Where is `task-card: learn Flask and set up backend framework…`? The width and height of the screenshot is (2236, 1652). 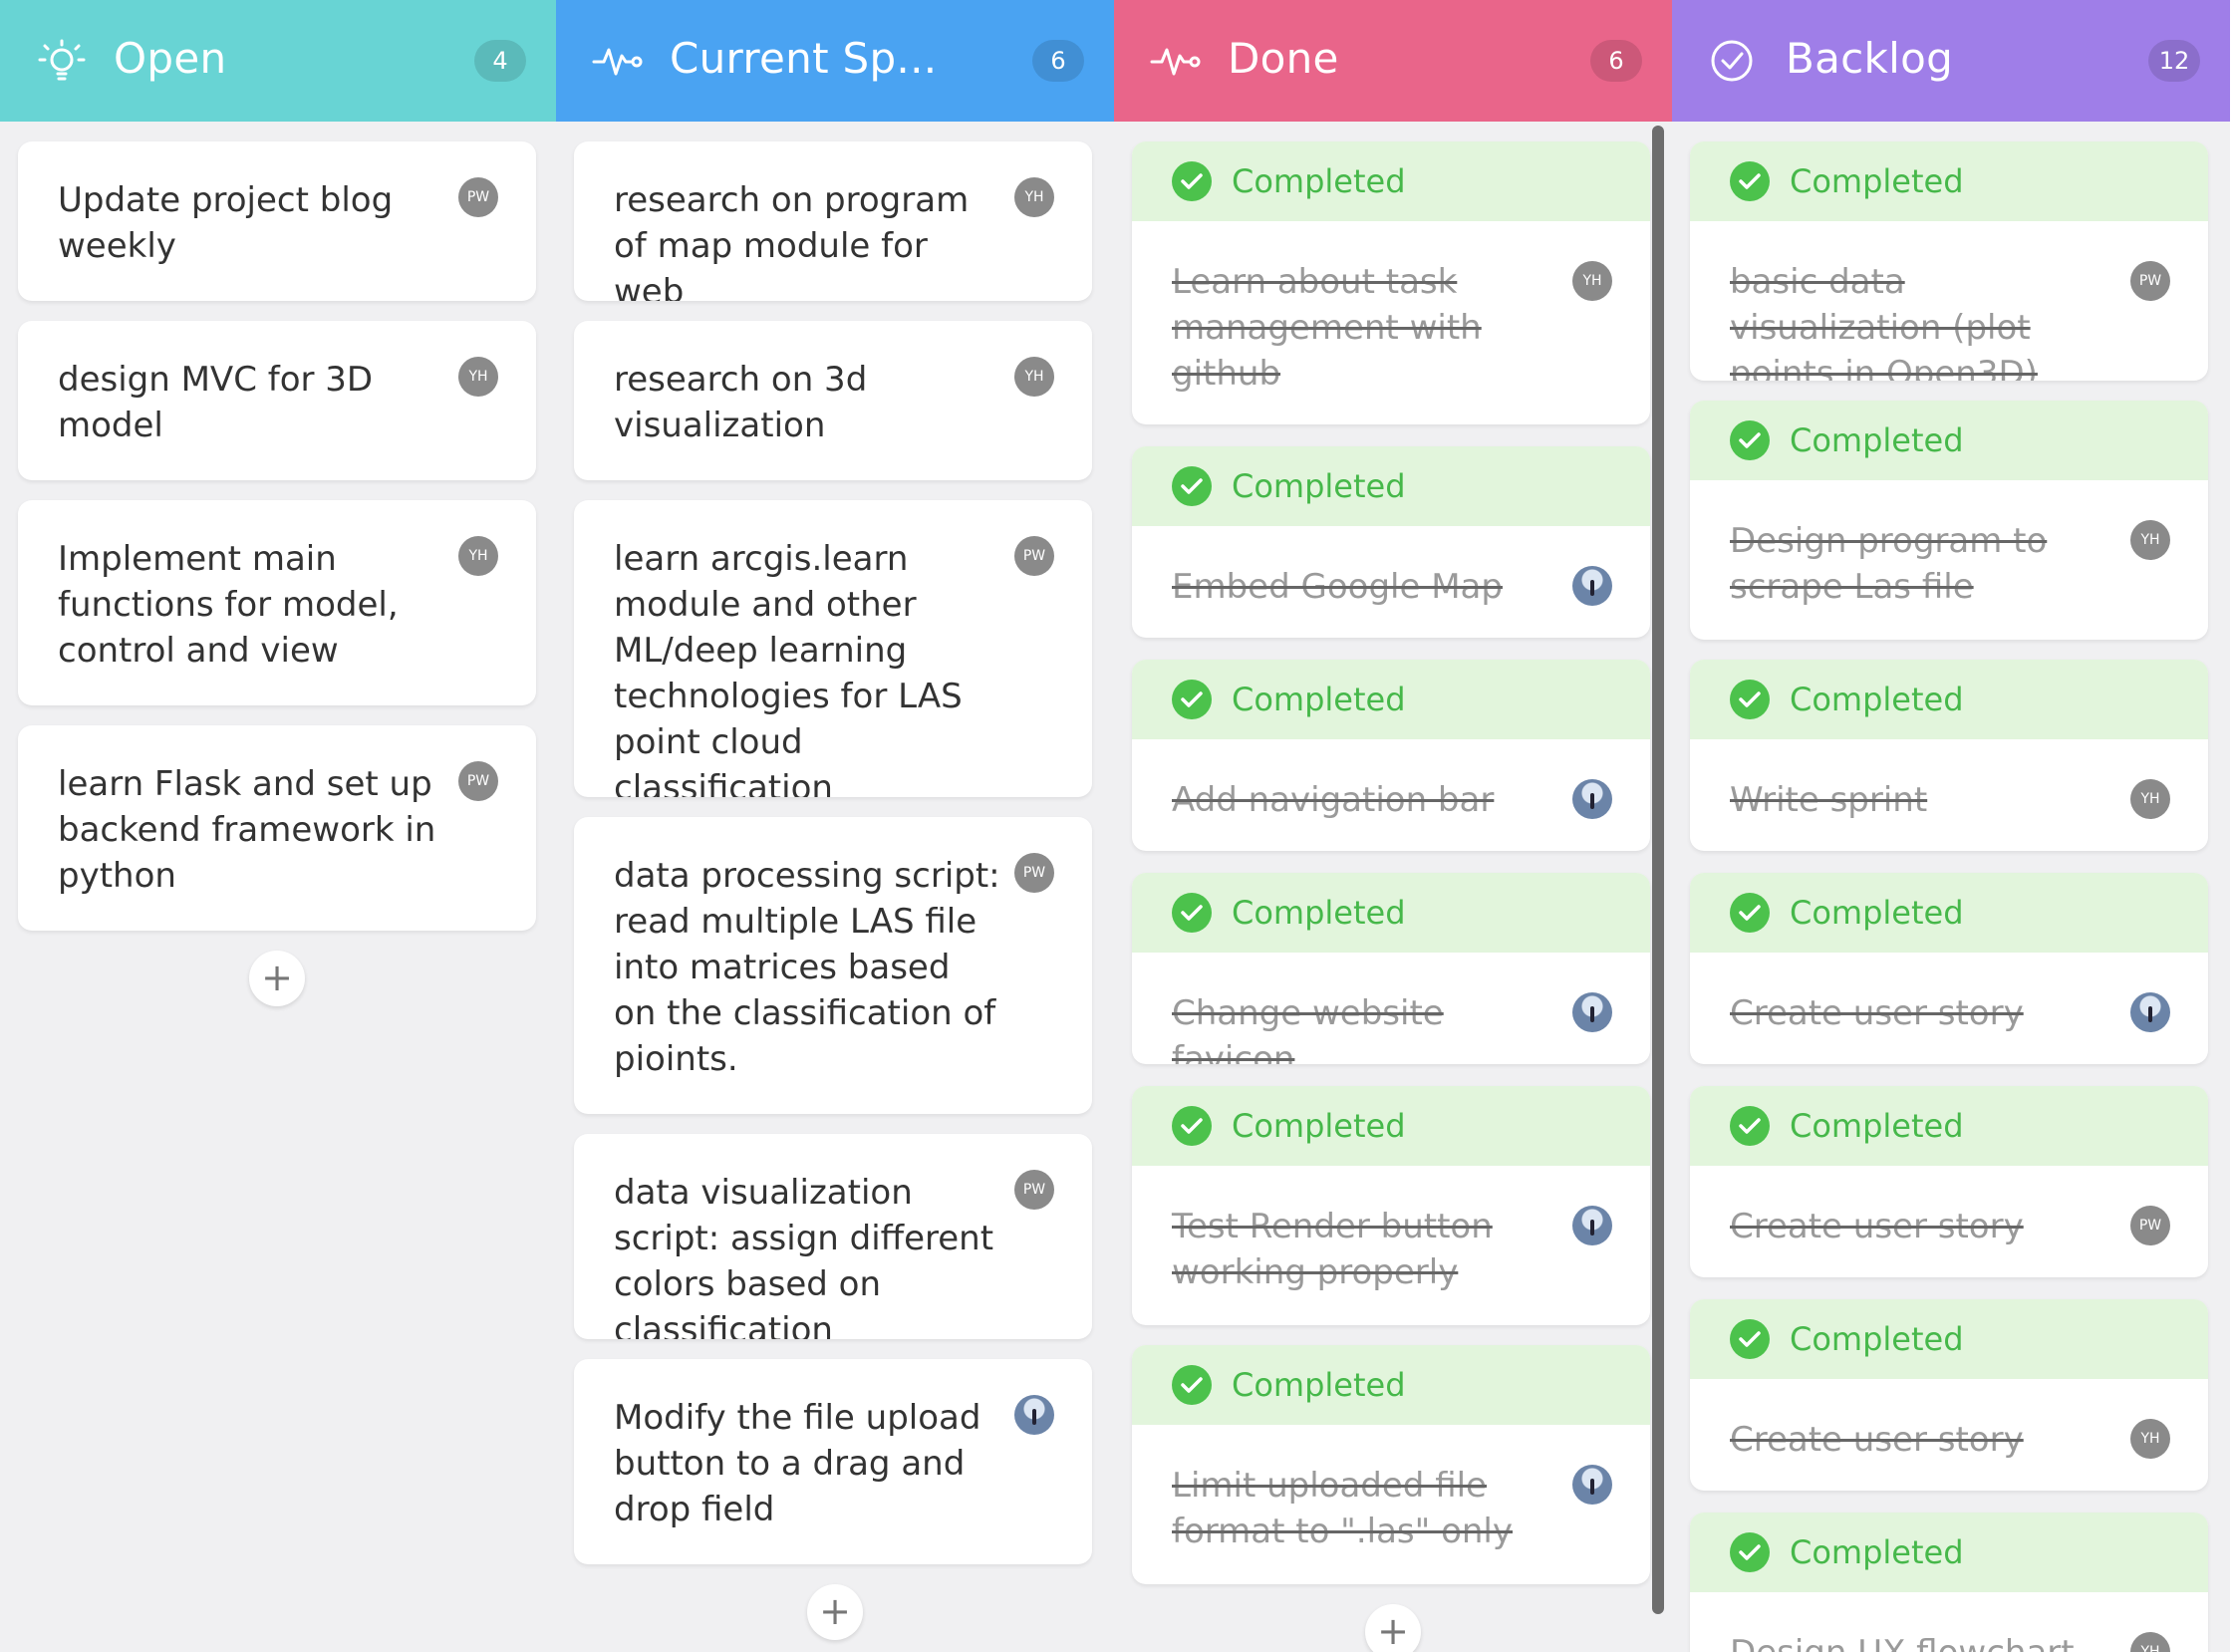
task-card: learn Flask and set up backend framework… is located at coordinates (277, 828).